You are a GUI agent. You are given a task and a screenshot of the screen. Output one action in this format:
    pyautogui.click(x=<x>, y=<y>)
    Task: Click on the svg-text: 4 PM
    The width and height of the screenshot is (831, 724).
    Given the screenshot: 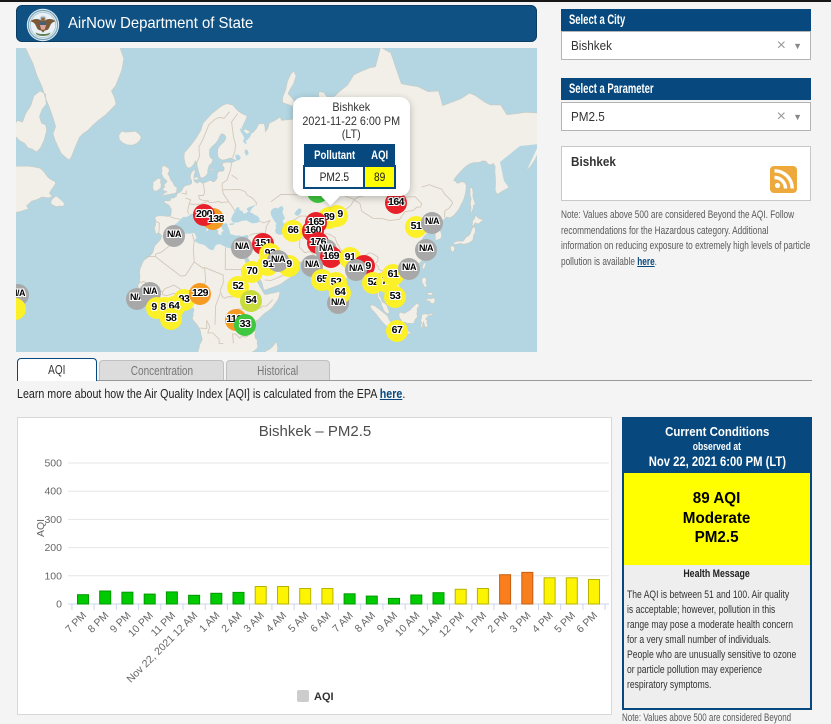 What is the action you would take?
    pyautogui.click(x=543, y=623)
    